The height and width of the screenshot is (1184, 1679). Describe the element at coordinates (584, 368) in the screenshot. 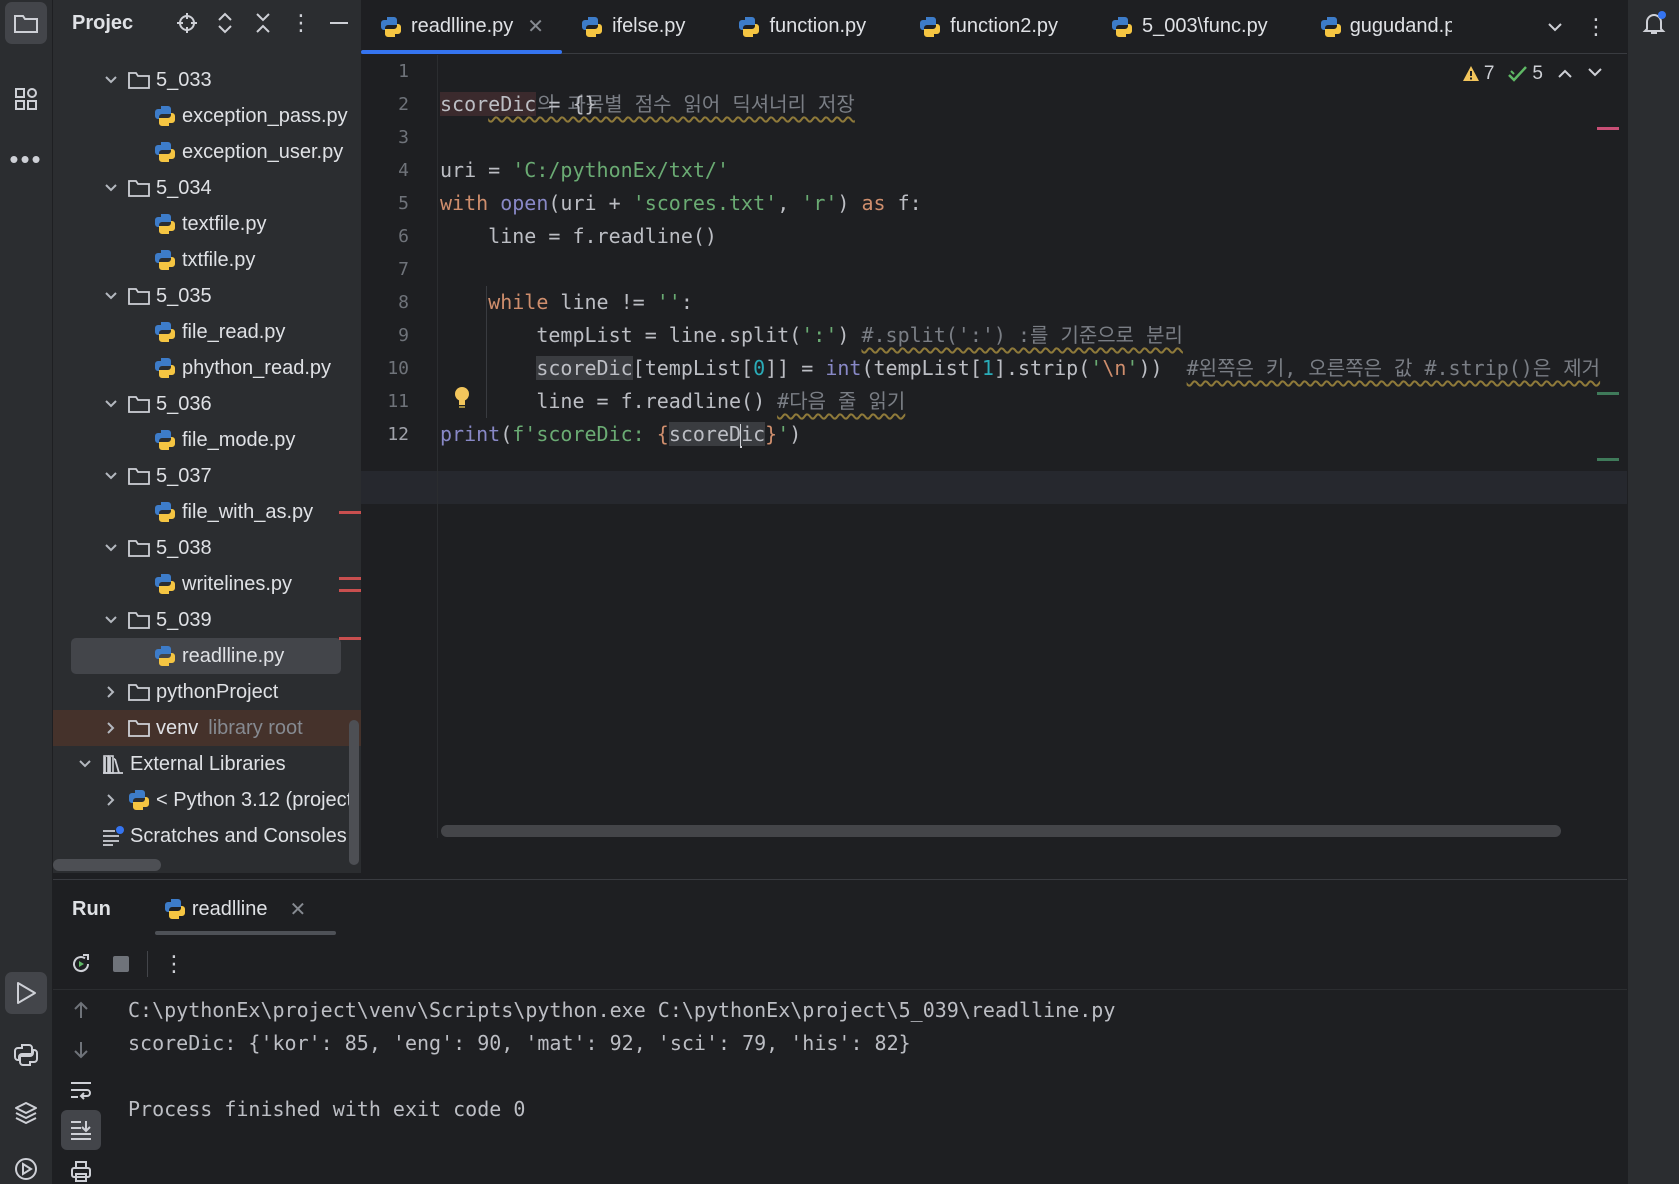

I see `variable-token: scoreDic` at that location.